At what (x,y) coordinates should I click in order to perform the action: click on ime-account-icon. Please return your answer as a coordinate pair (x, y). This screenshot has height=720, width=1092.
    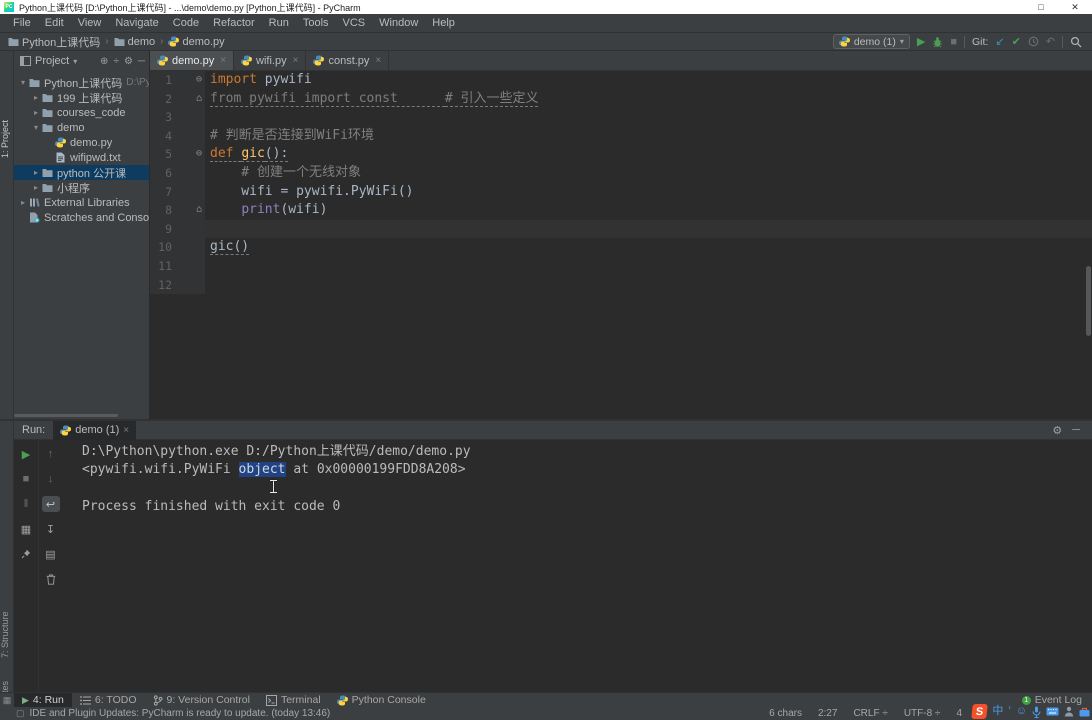
    Looking at the image, I should click on (1069, 711).